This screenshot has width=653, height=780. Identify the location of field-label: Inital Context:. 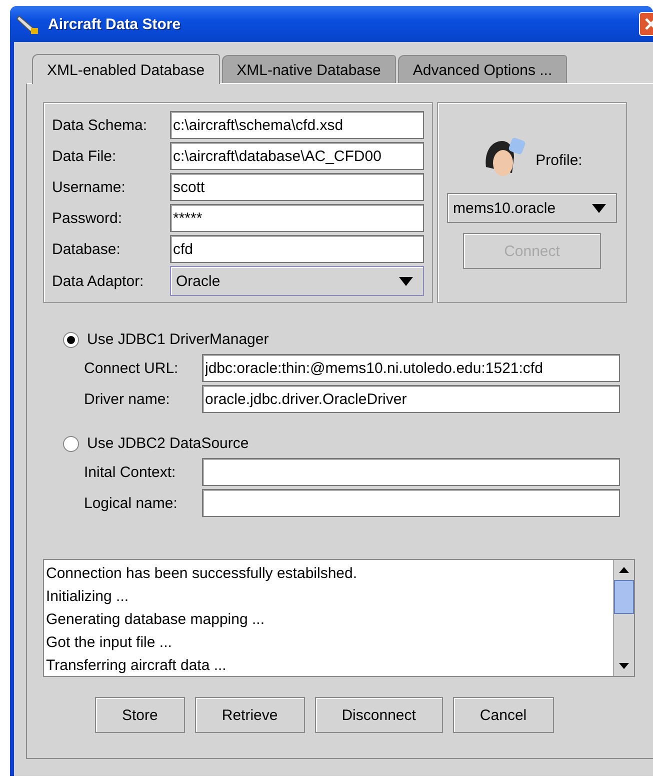
(130, 472).